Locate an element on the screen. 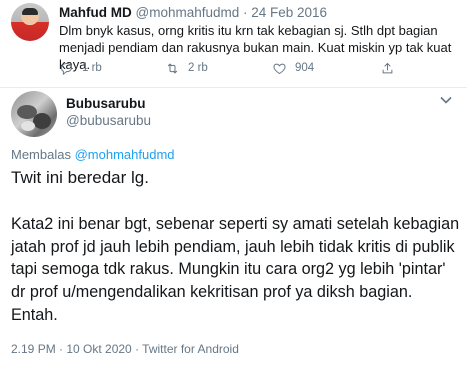 The image size is (467, 366). retweet-button: 2 rb is located at coordinates (186, 68).